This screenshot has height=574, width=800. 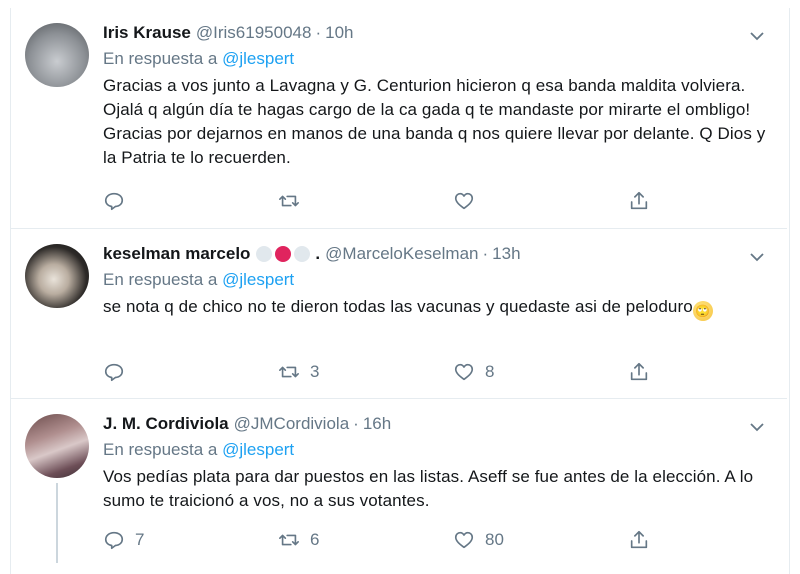 I want to click on like-count: 80, so click(x=494, y=539).